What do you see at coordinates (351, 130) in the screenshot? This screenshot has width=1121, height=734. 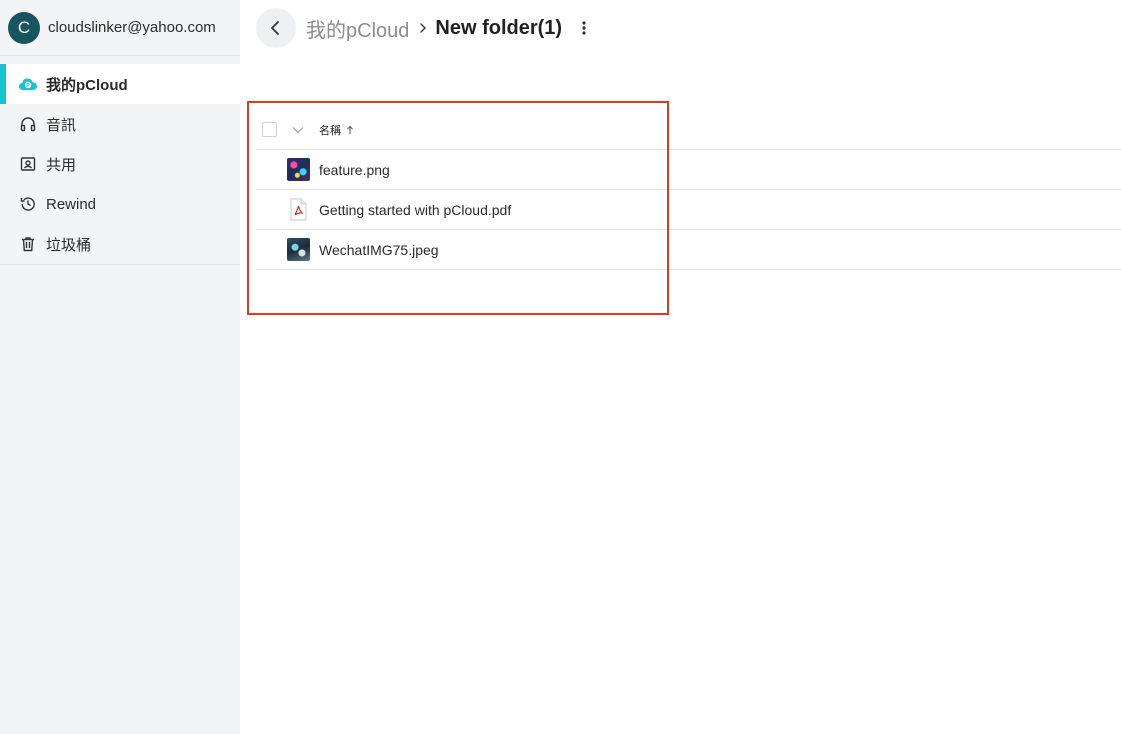 I see `sort-ascending-icon` at bounding box center [351, 130].